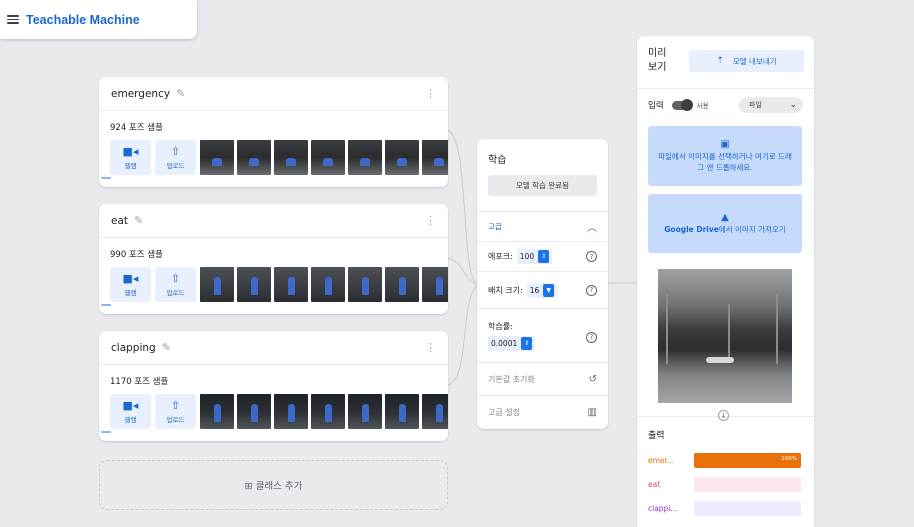 The width and height of the screenshot is (914, 527). I want to click on reset-defaults-button: 기본값 초기화 ↺, so click(542, 378).